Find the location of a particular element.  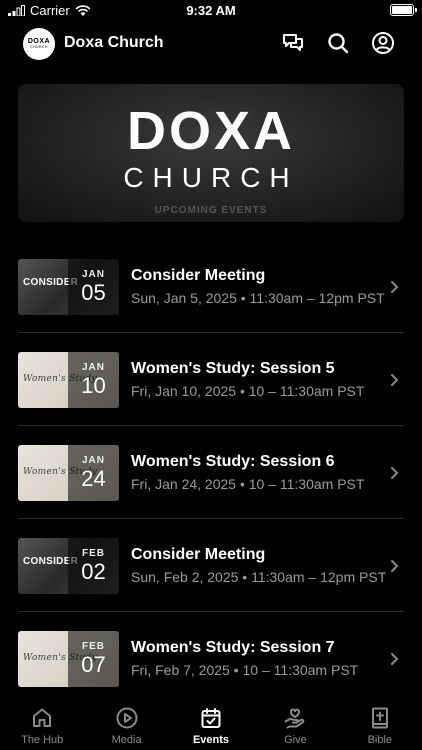

badge-day: 07 is located at coordinates (93, 664).